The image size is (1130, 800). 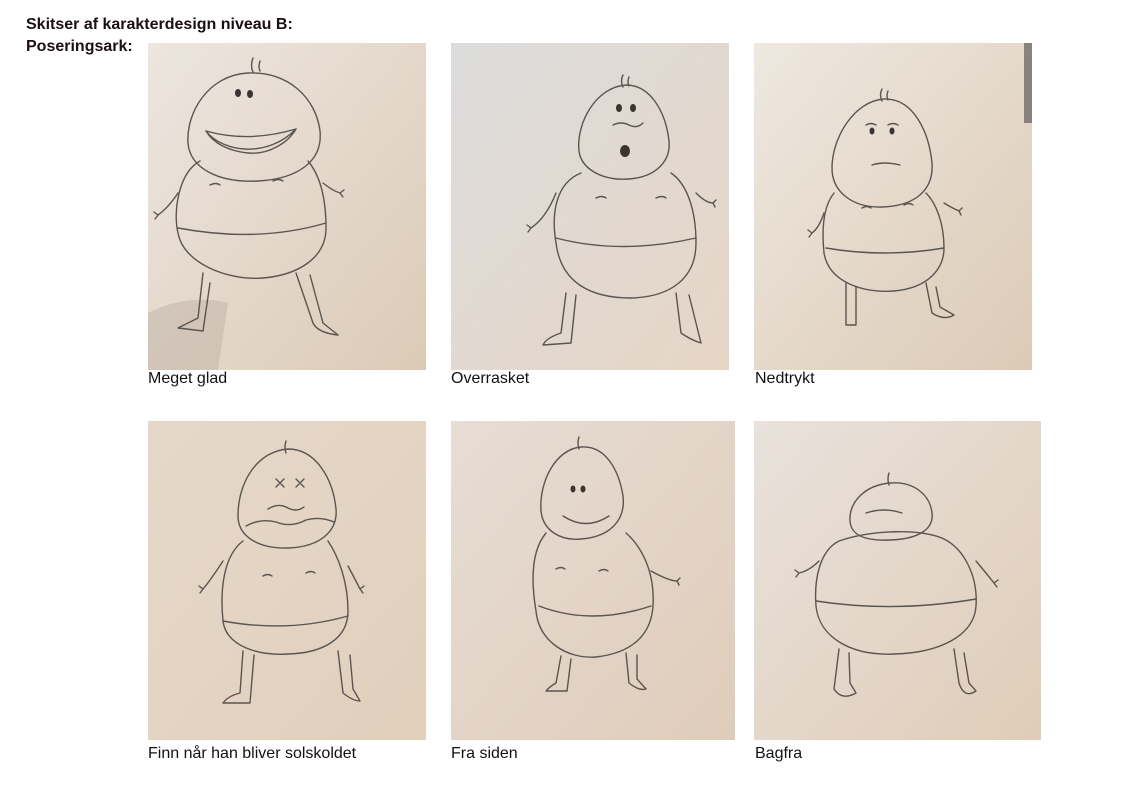 I want to click on sketch-caption-sad: Nedtrykt, so click(x=785, y=378).